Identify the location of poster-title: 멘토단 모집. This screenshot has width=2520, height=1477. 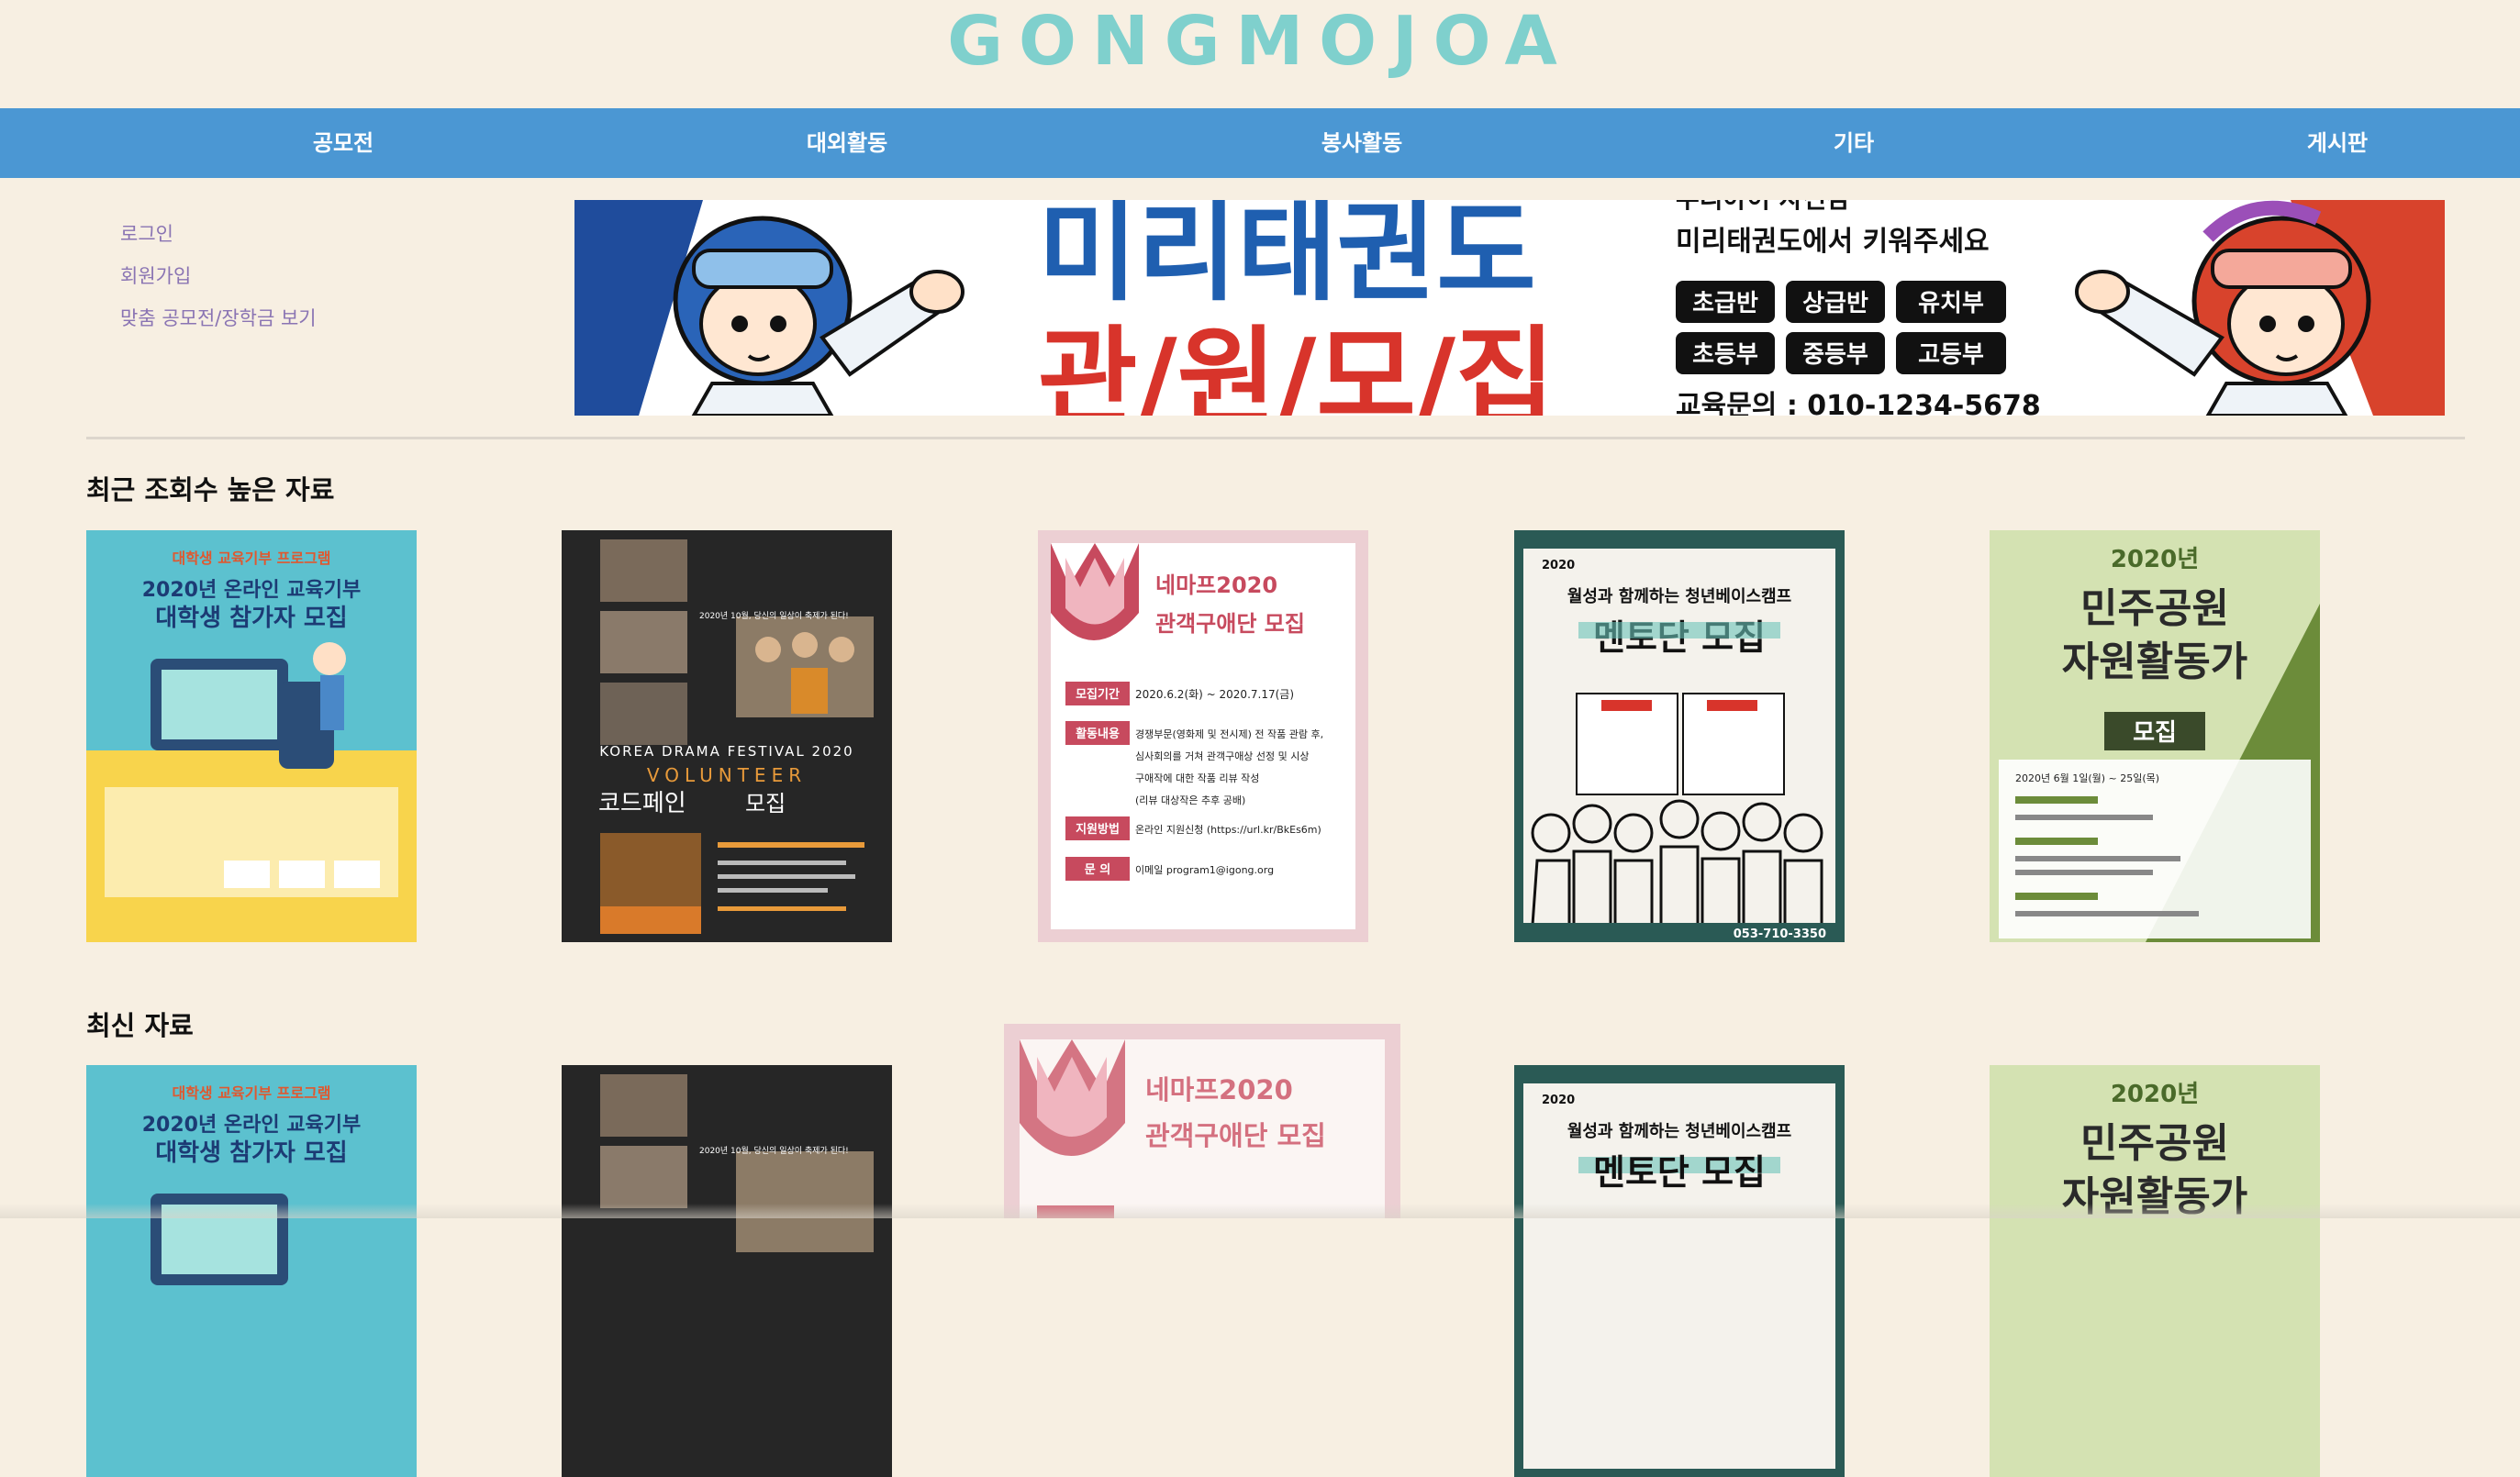
(1679, 1172).